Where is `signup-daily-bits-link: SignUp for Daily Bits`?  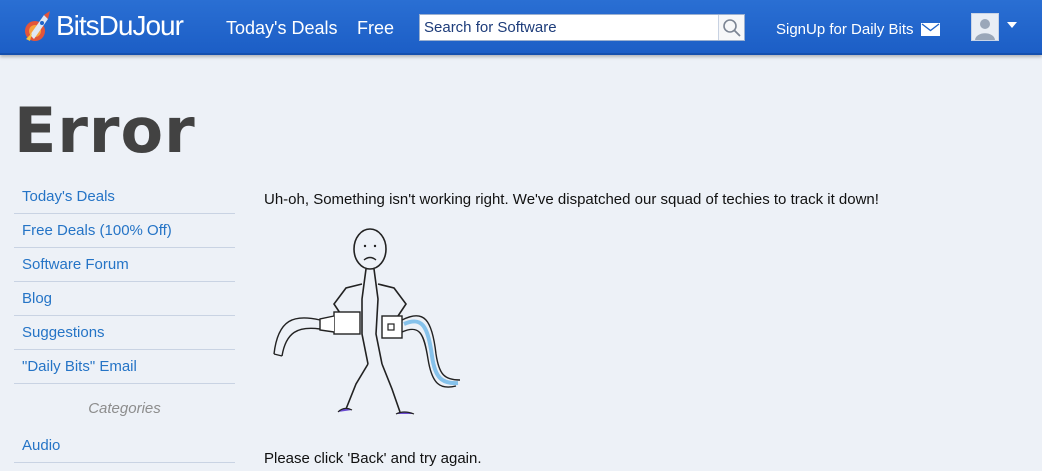
signup-daily-bits-link: SignUp for Daily Bits is located at coordinates (858, 29).